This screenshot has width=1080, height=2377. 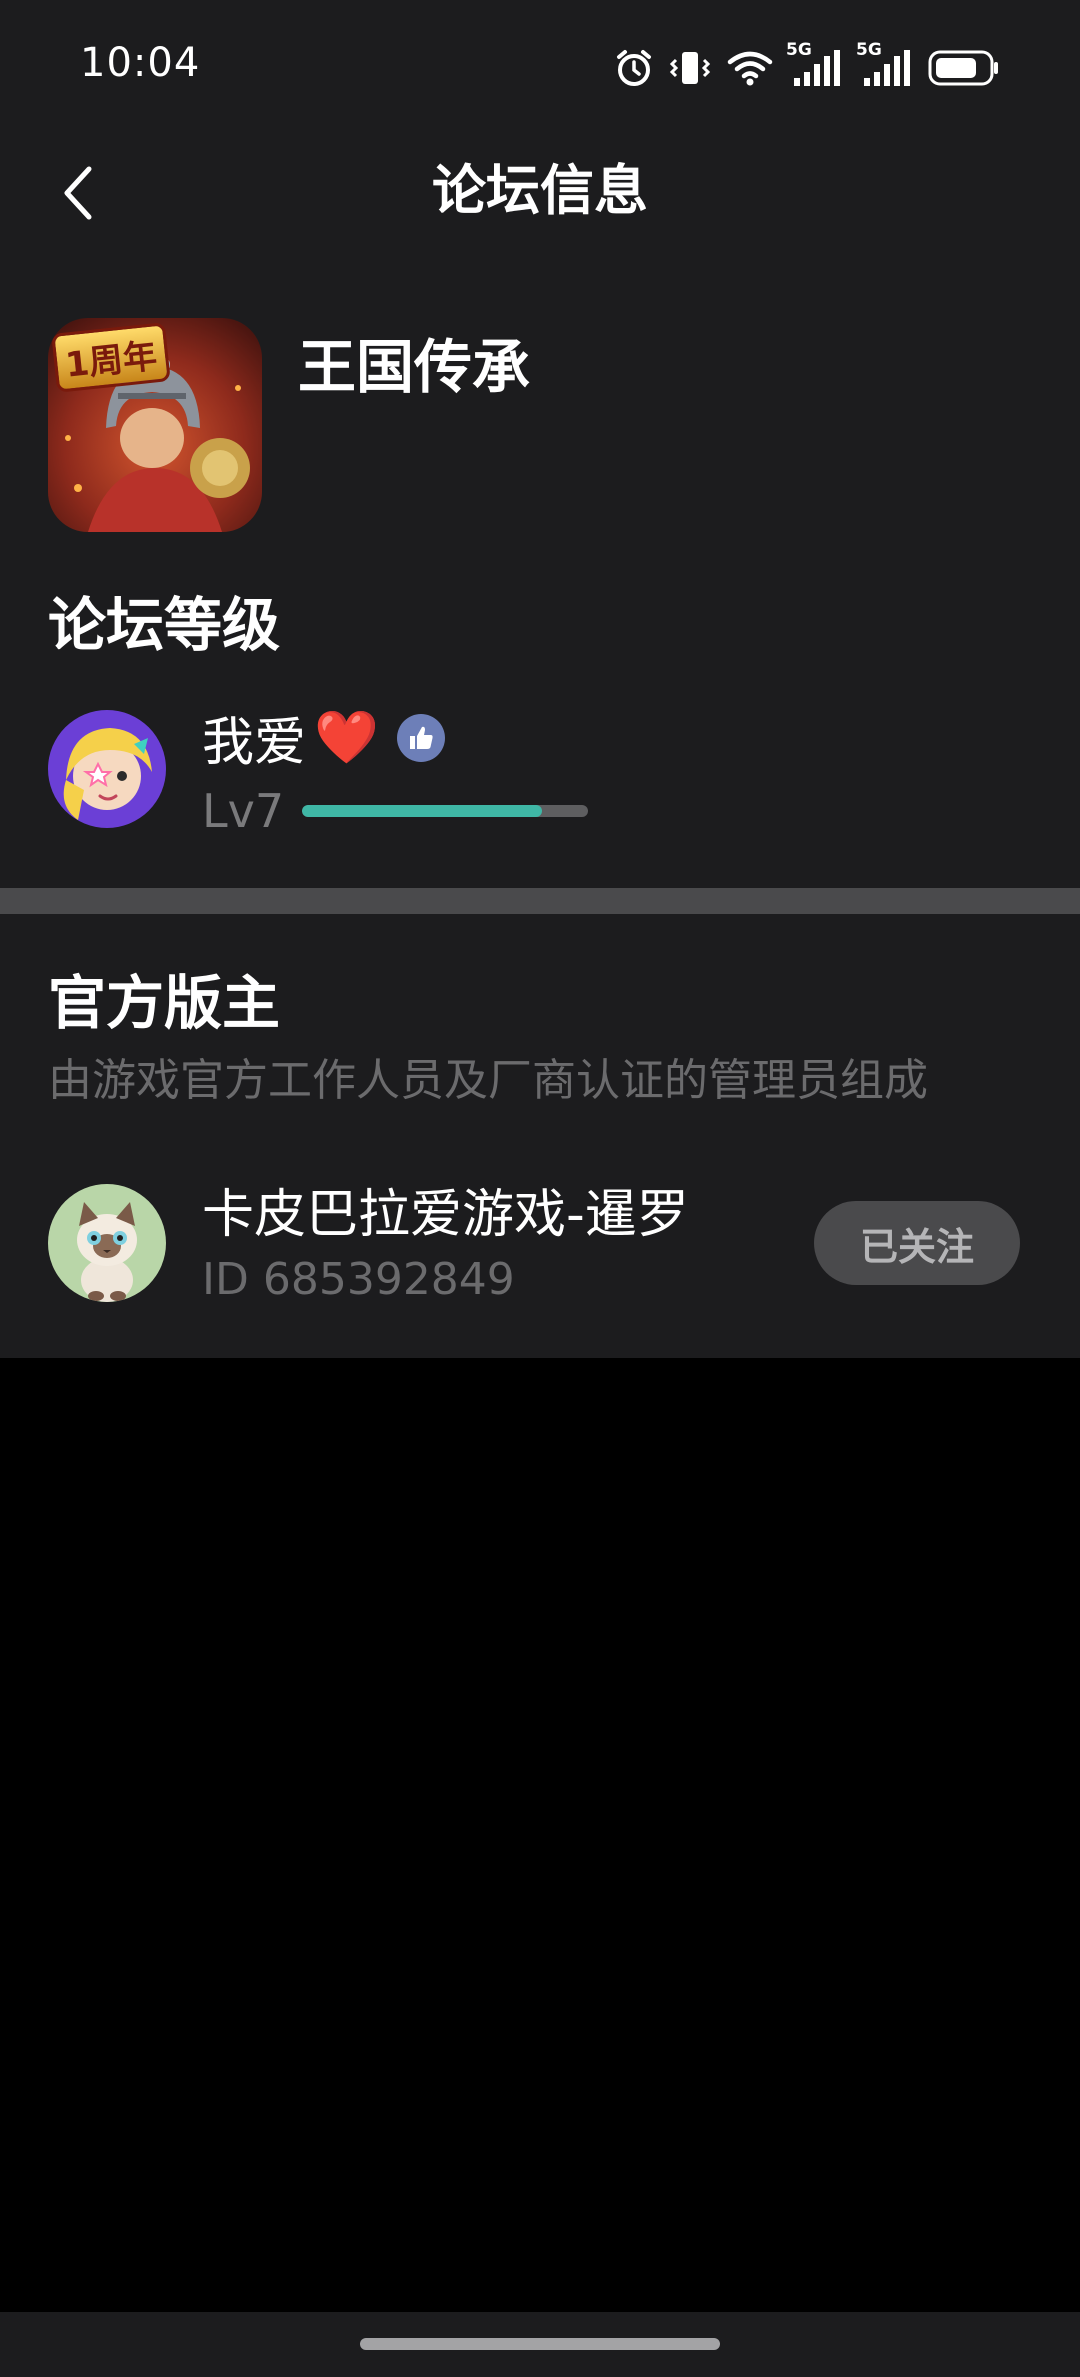 What do you see at coordinates (414, 367) in the screenshot?
I see `game-name: 王国传承` at bounding box center [414, 367].